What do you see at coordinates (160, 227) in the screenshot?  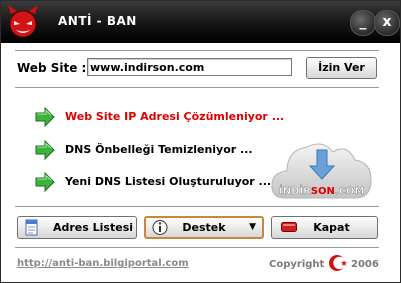 I see `info-icon` at bounding box center [160, 227].